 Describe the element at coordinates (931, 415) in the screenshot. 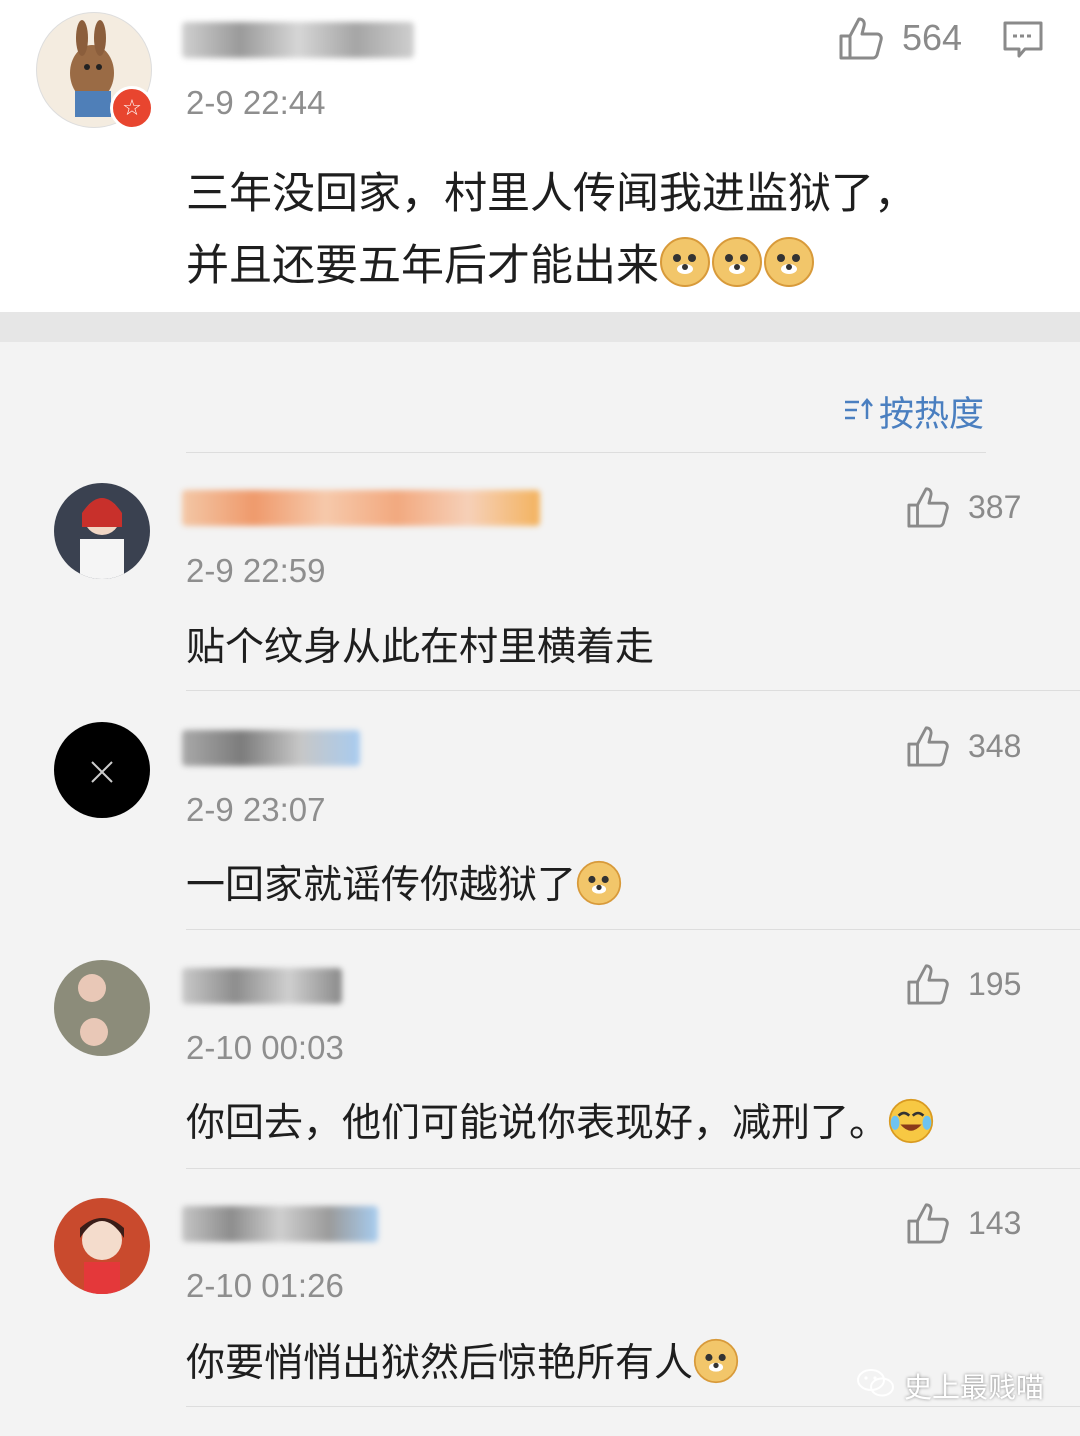

I see `sort-label: 按热度` at that location.